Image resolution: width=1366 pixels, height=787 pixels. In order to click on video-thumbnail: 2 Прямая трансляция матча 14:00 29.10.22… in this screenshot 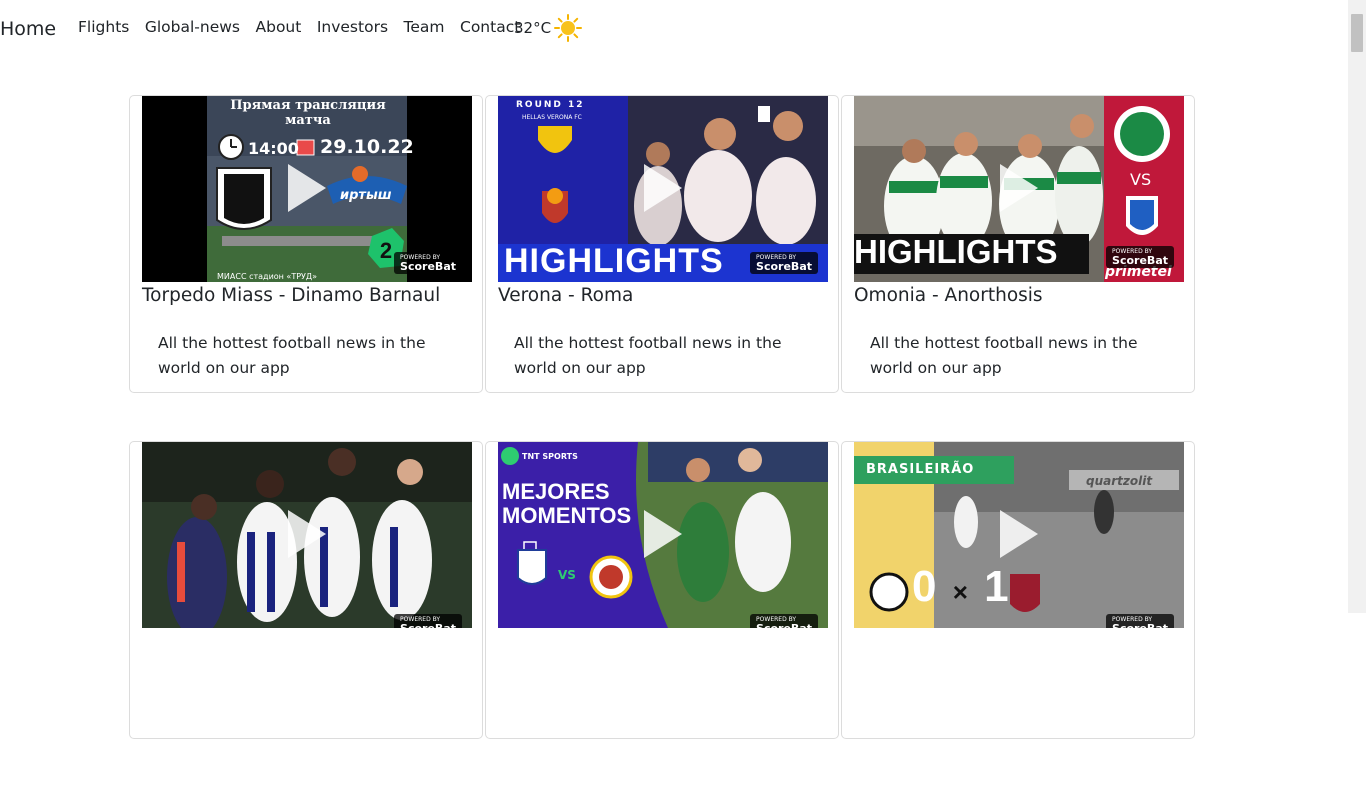, I will do `click(307, 189)`.